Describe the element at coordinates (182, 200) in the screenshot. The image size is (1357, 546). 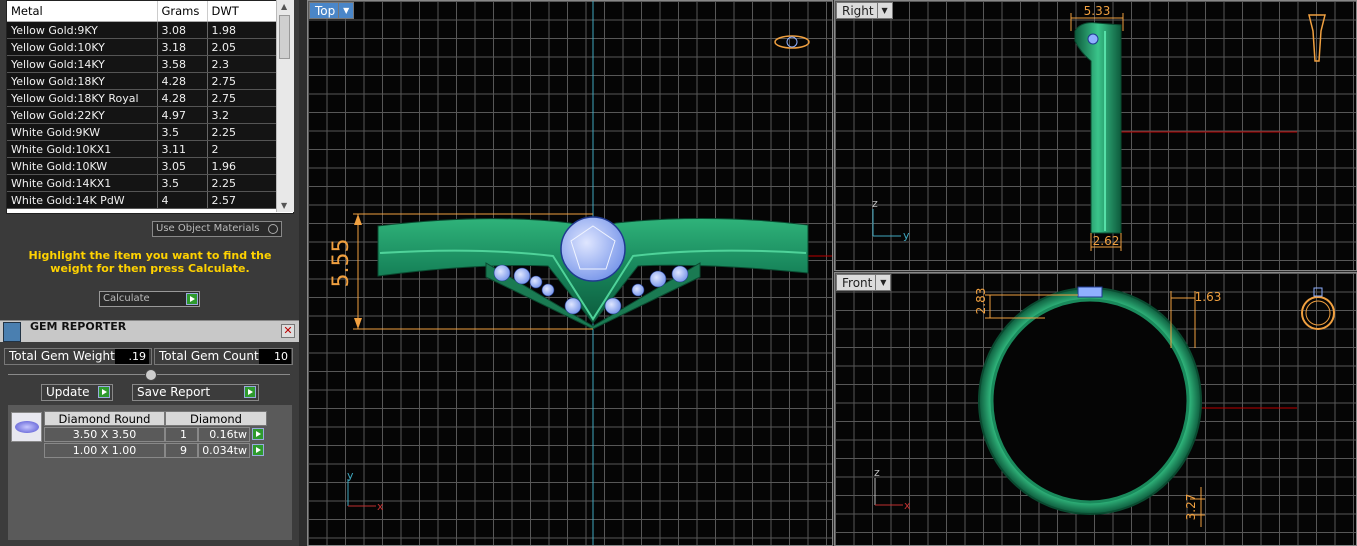
I see `grams-cell: 4` at that location.